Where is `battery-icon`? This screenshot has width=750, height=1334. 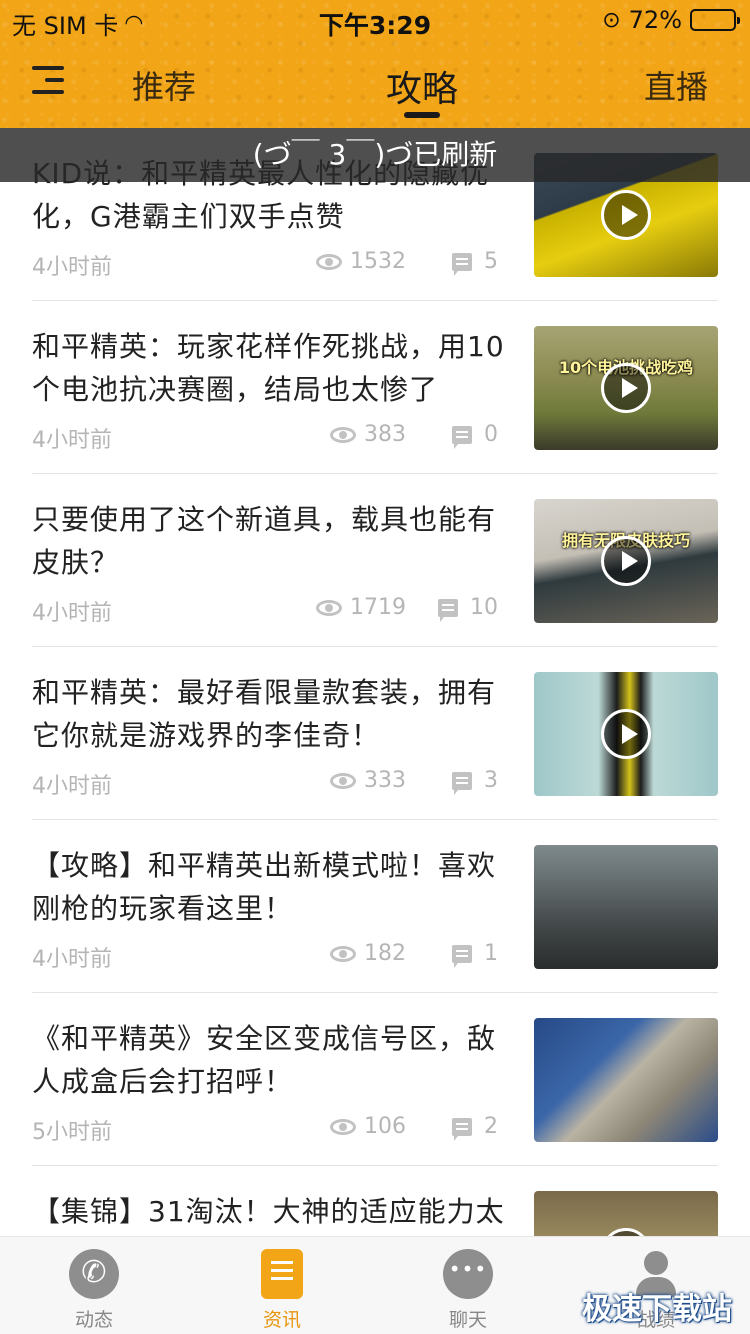
battery-icon is located at coordinates (715, 20).